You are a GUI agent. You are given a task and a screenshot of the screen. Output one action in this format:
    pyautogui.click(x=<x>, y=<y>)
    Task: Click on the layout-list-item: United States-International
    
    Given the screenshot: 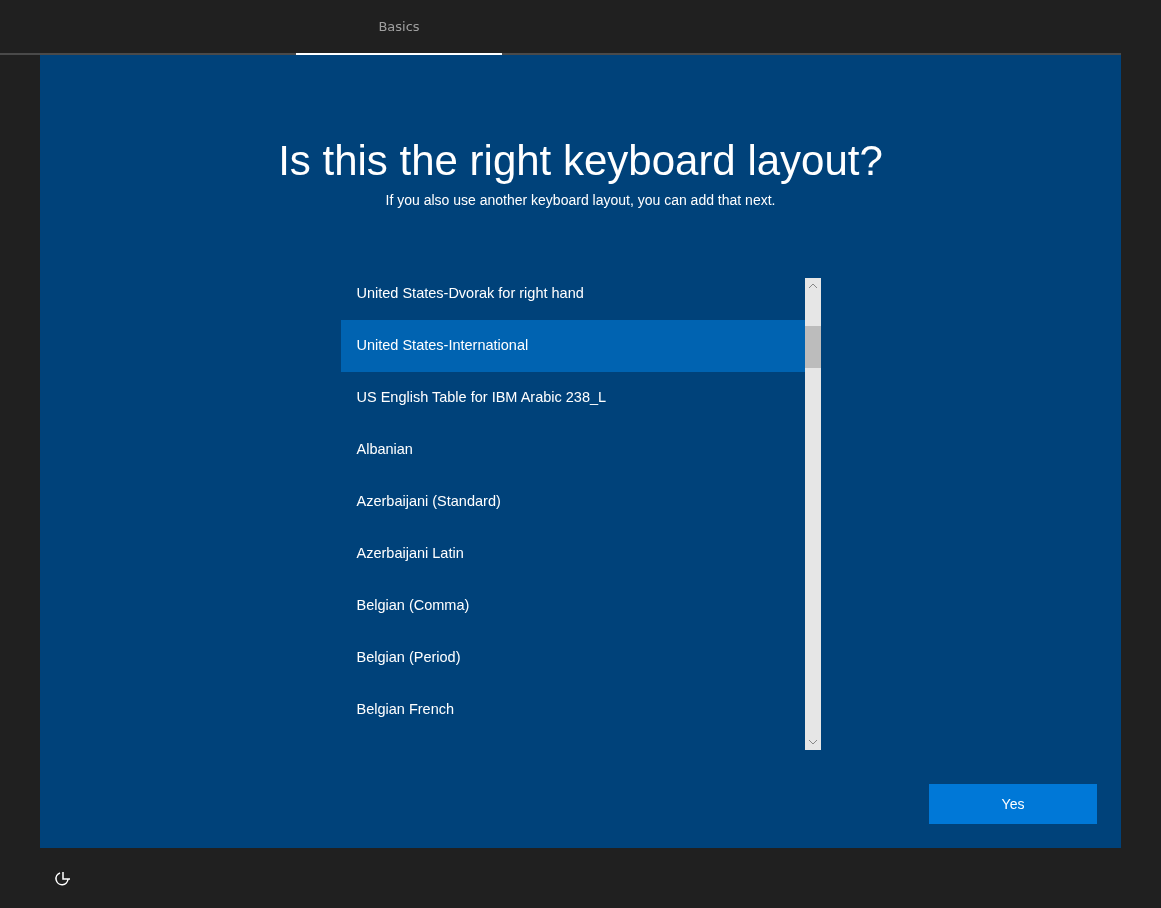 What is the action you would take?
    pyautogui.click(x=572, y=346)
    